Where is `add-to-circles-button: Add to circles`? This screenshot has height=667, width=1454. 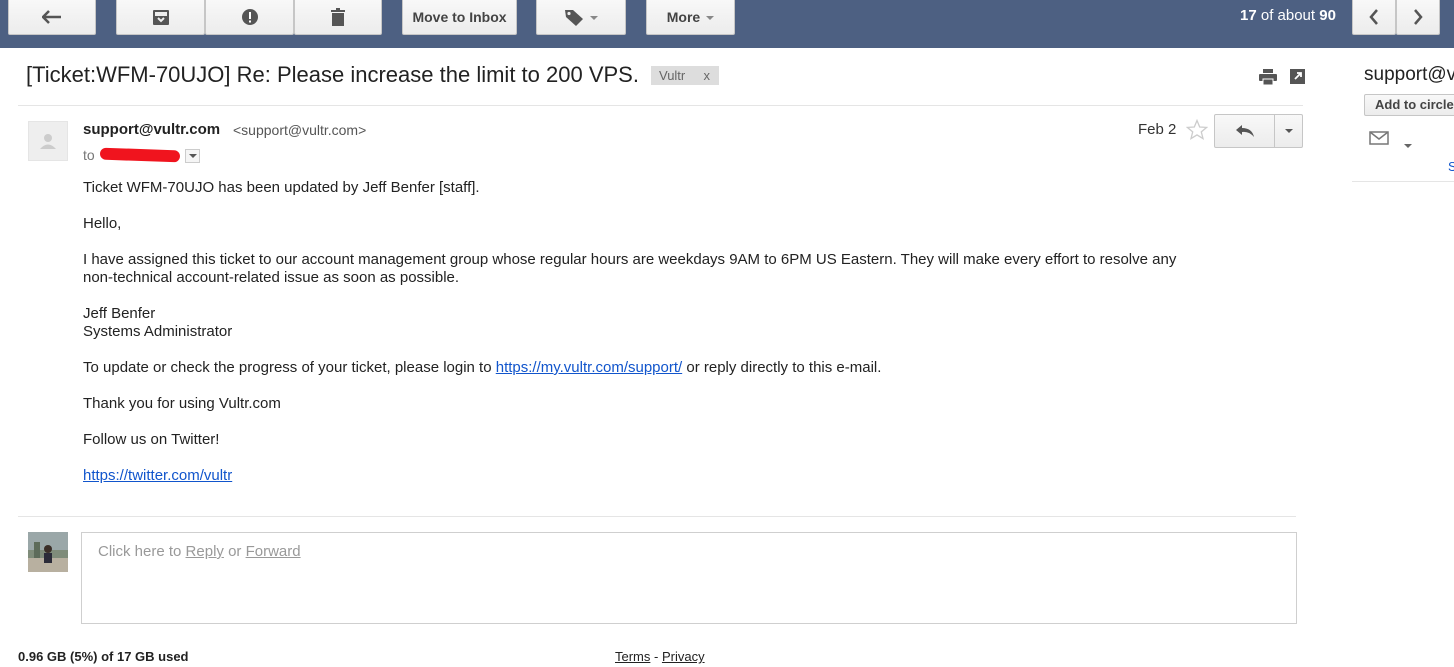 add-to-circles-button: Add to circles is located at coordinates (1409, 105).